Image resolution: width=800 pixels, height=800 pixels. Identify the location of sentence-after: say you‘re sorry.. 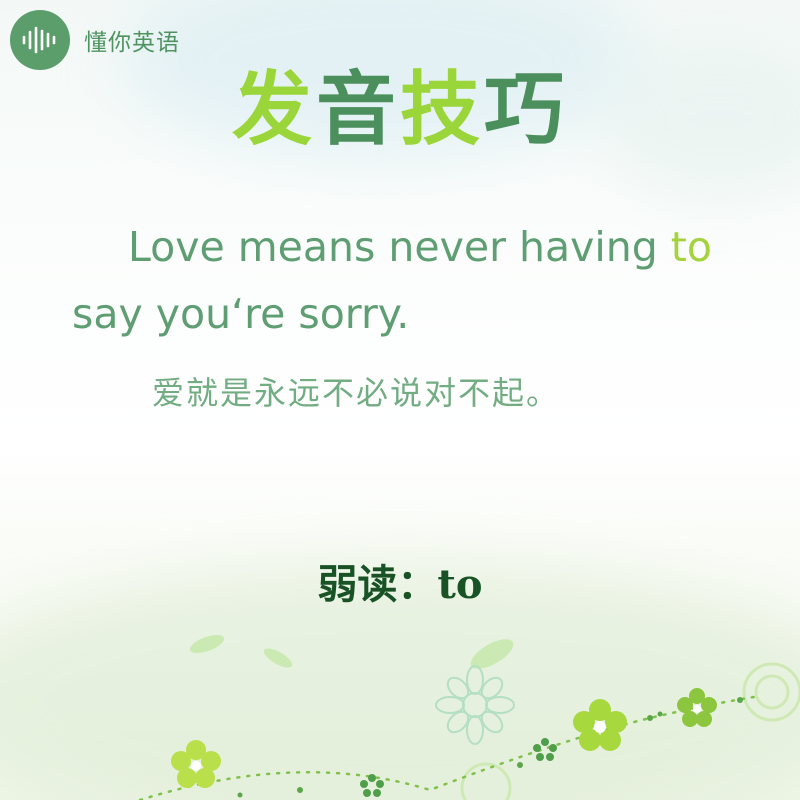
(241, 314).